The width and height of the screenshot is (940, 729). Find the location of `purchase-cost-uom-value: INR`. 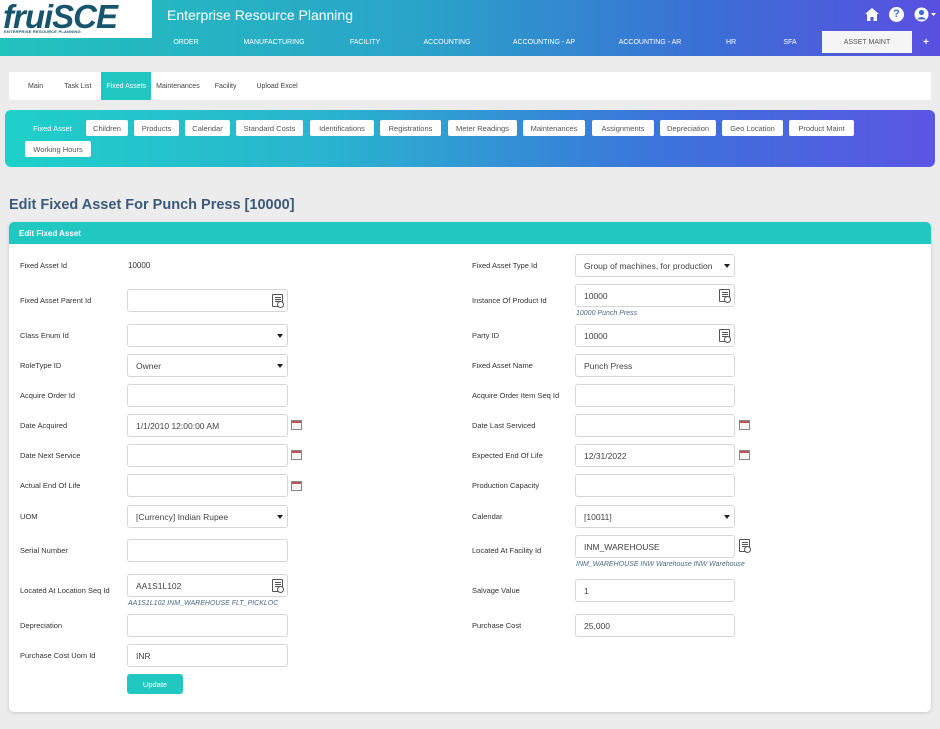

purchase-cost-uom-value: INR is located at coordinates (143, 655).